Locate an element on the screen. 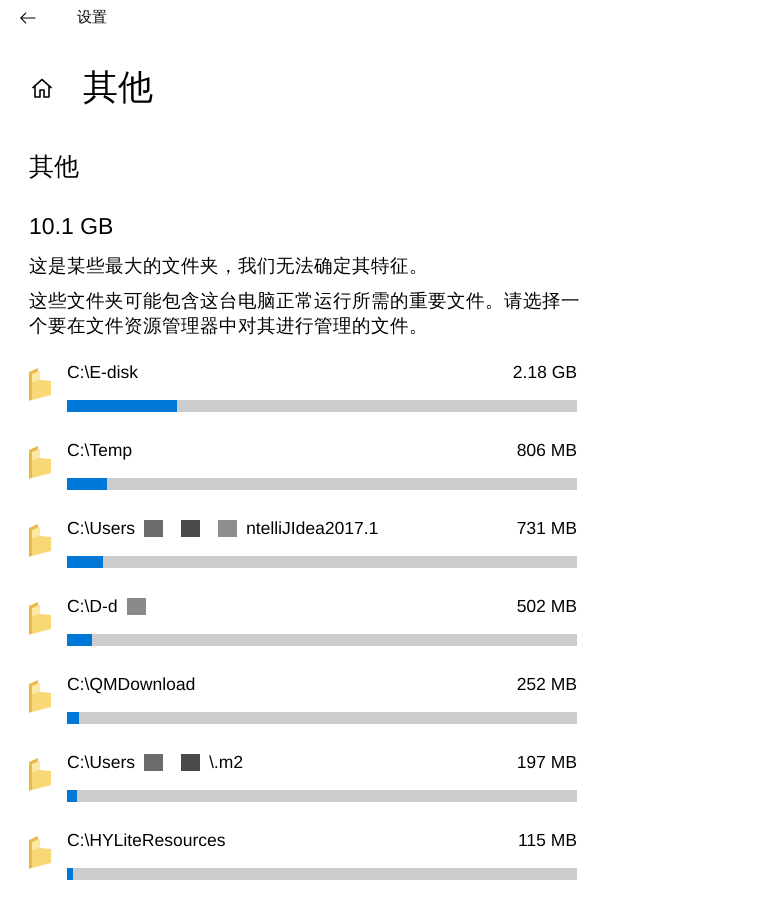 The image size is (774, 904). description-text: 这是某些最大的文件夹，我们无法确定其特征。 is located at coordinates (228, 266).